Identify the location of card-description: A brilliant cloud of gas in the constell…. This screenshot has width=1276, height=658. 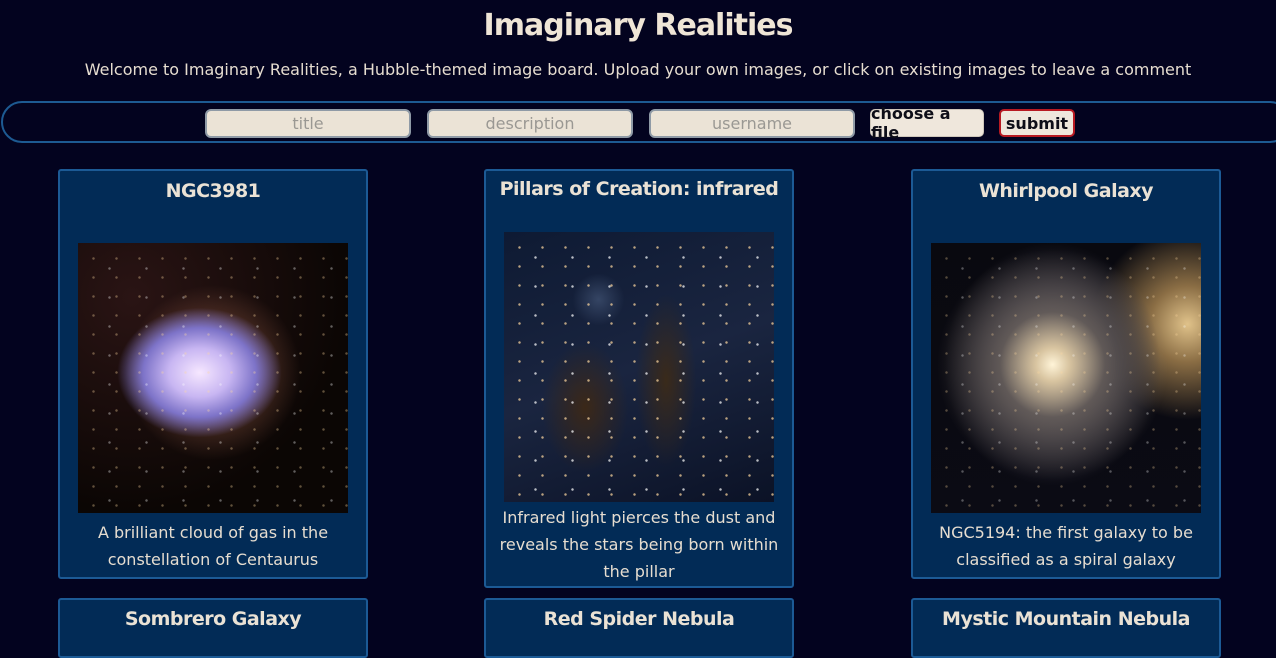
(213, 546).